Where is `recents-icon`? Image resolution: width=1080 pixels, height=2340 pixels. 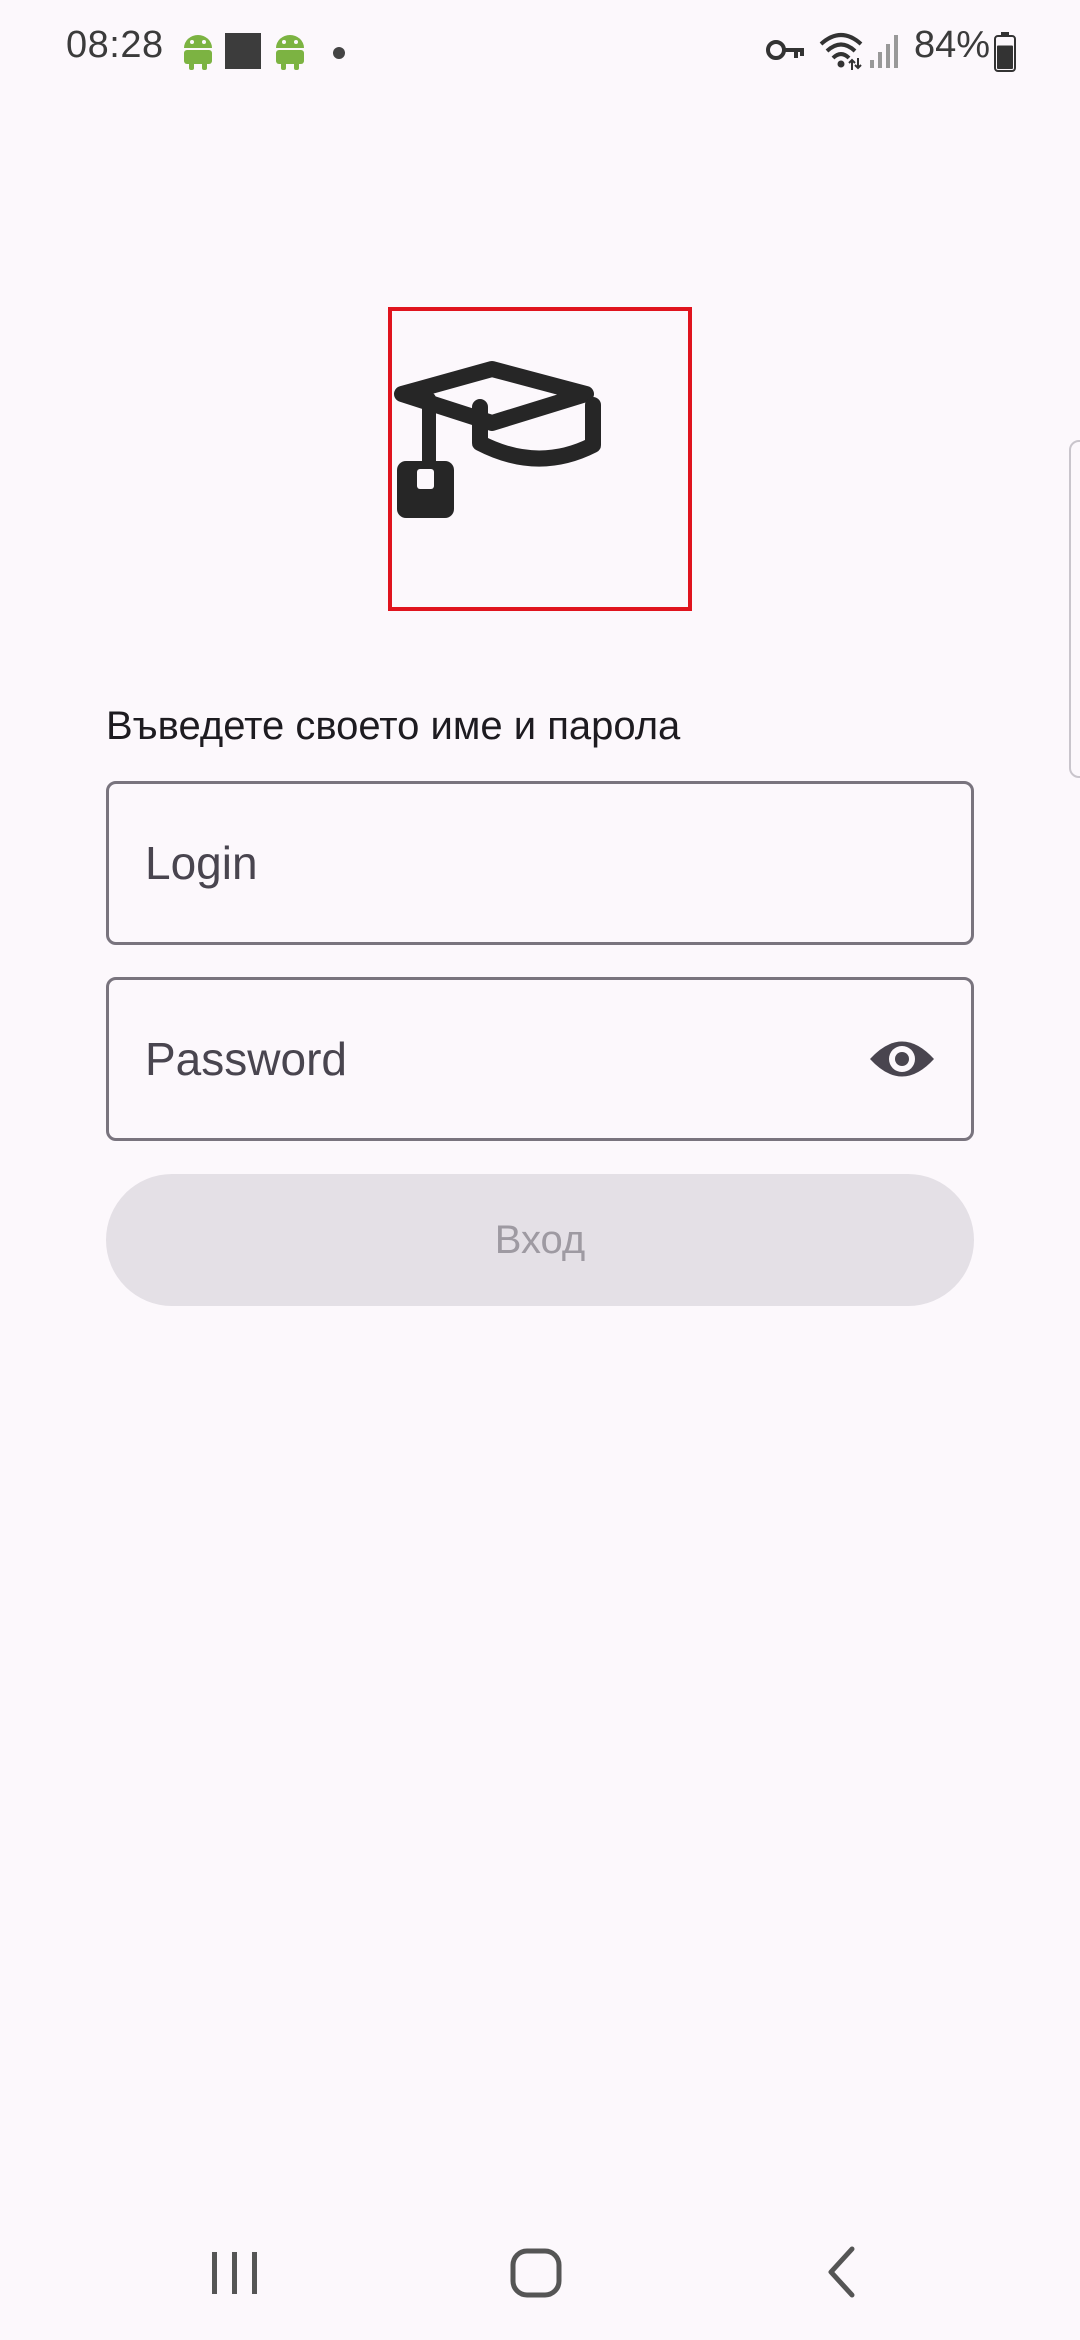 recents-icon is located at coordinates (235, 2270).